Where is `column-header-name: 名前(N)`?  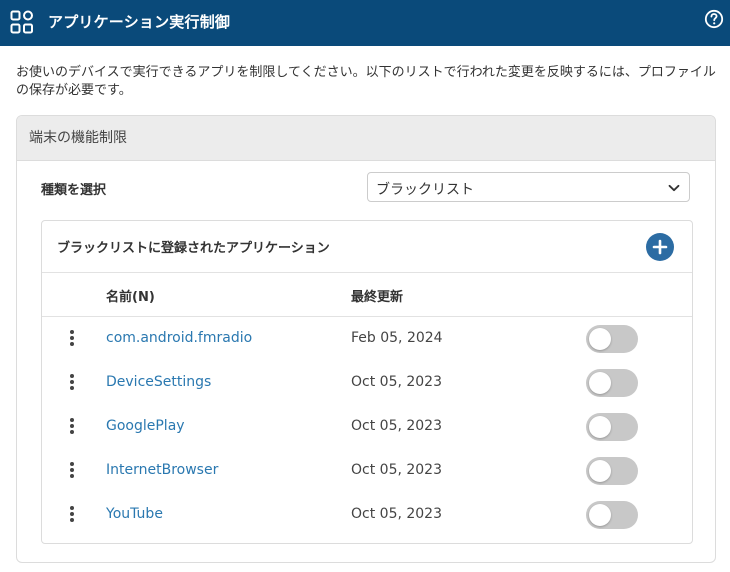 column-header-name: 名前(N) is located at coordinates (130, 295).